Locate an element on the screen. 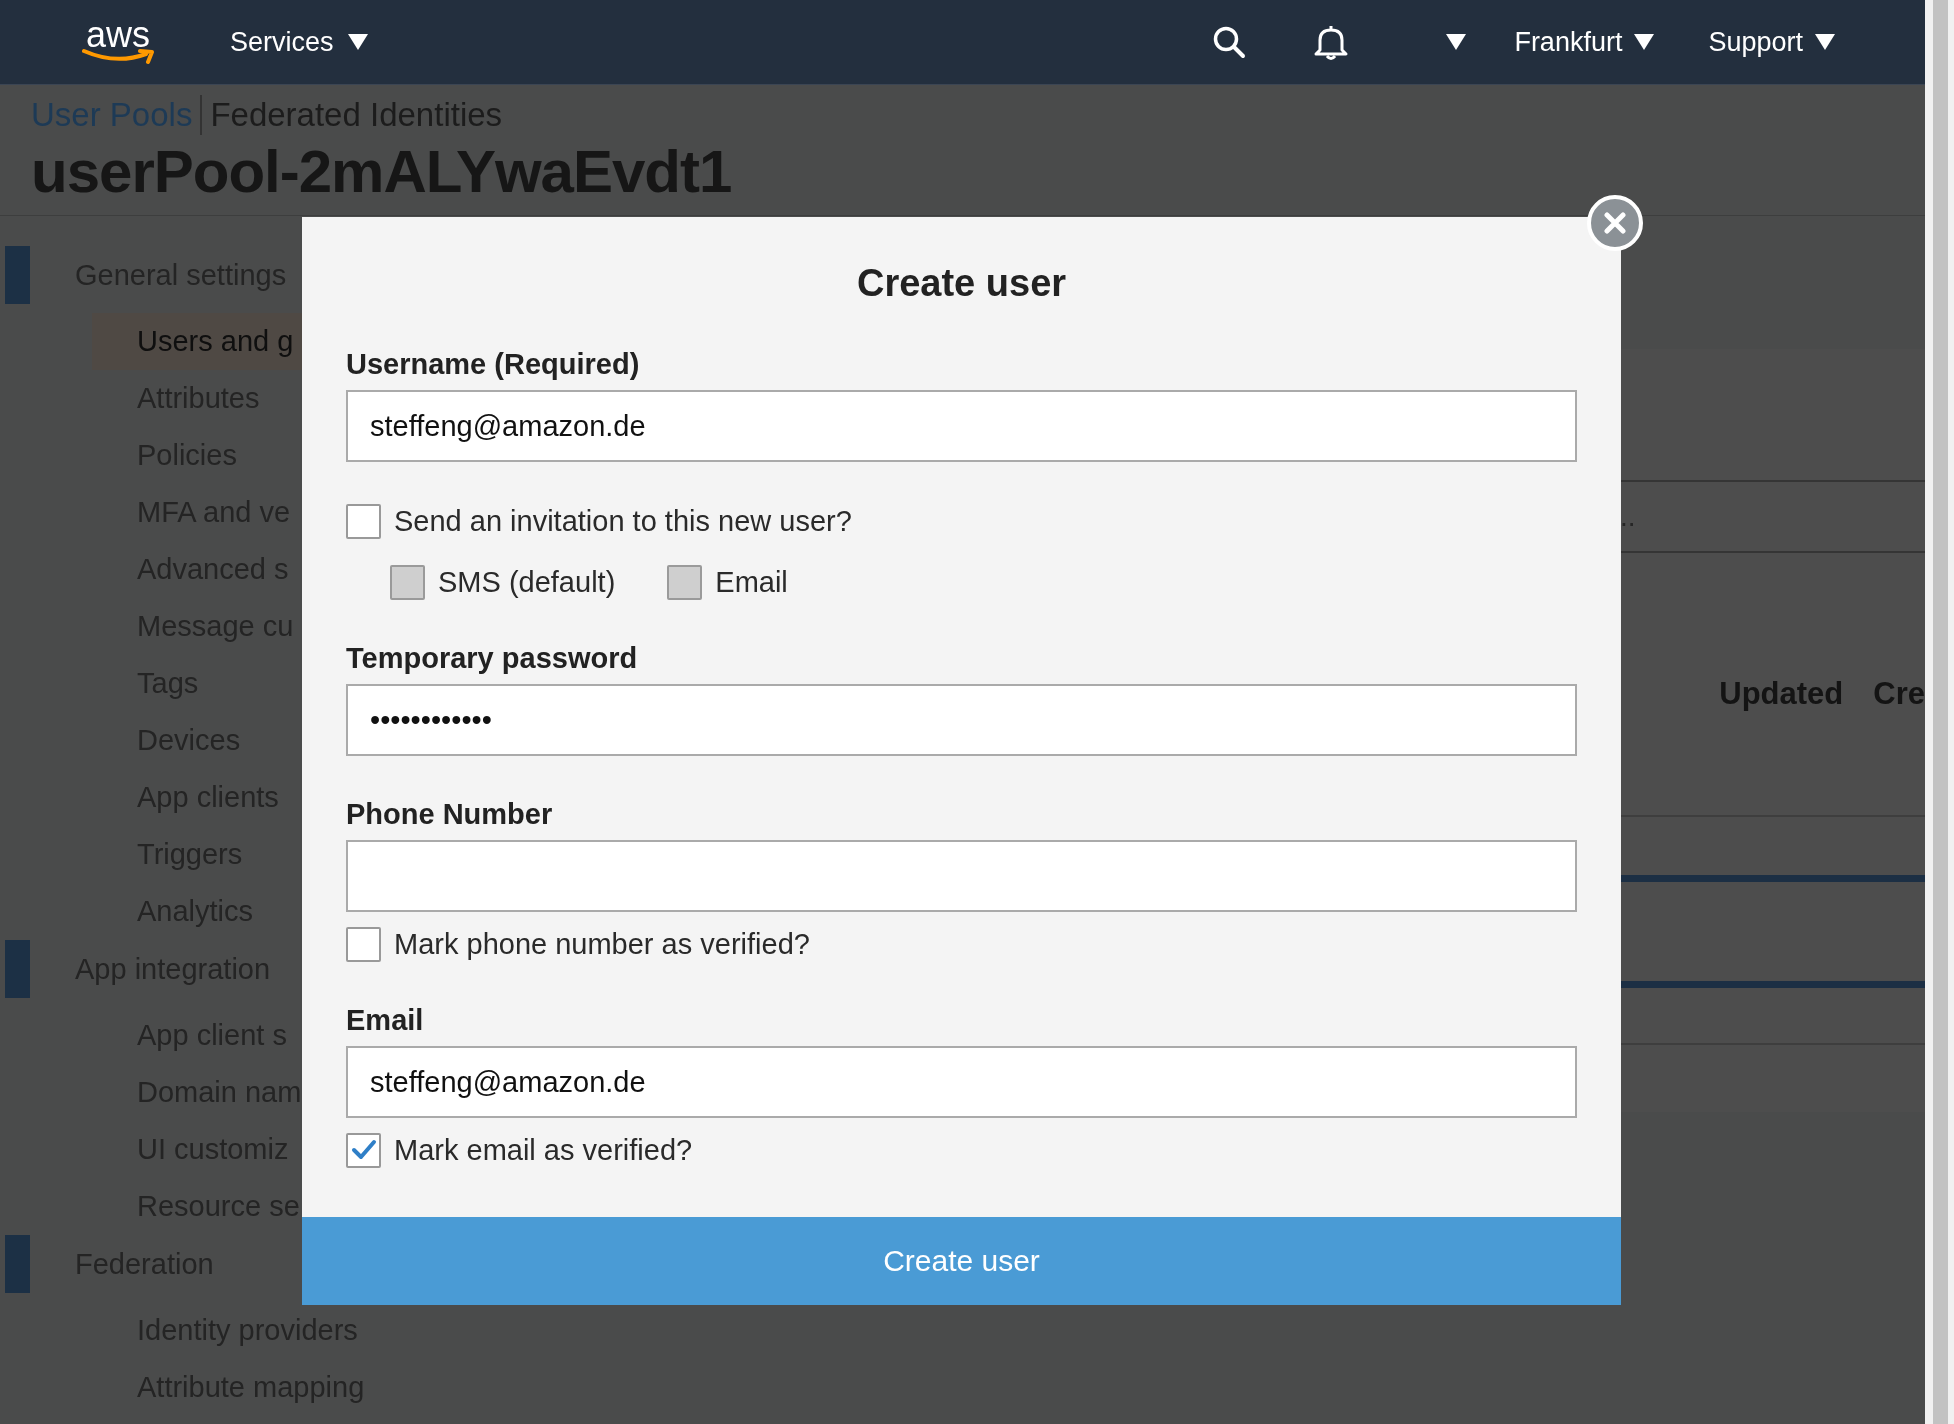 This screenshot has width=1954, height=1424. close-icon is located at coordinates (1615, 223).